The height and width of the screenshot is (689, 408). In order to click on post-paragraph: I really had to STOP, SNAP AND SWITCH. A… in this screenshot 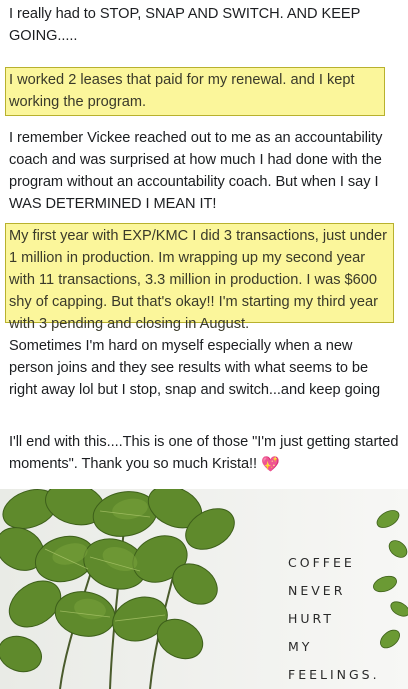, I will do `click(185, 25)`.